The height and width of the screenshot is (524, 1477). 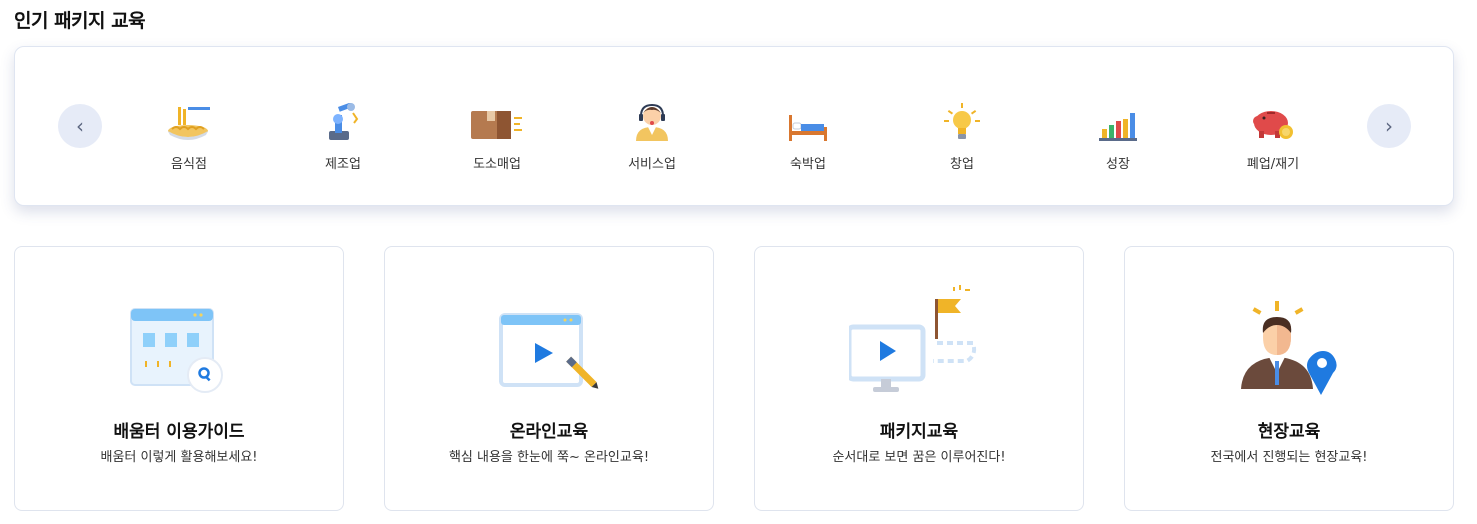 I want to click on monitor-flag-icon, so click(x=919, y=335).